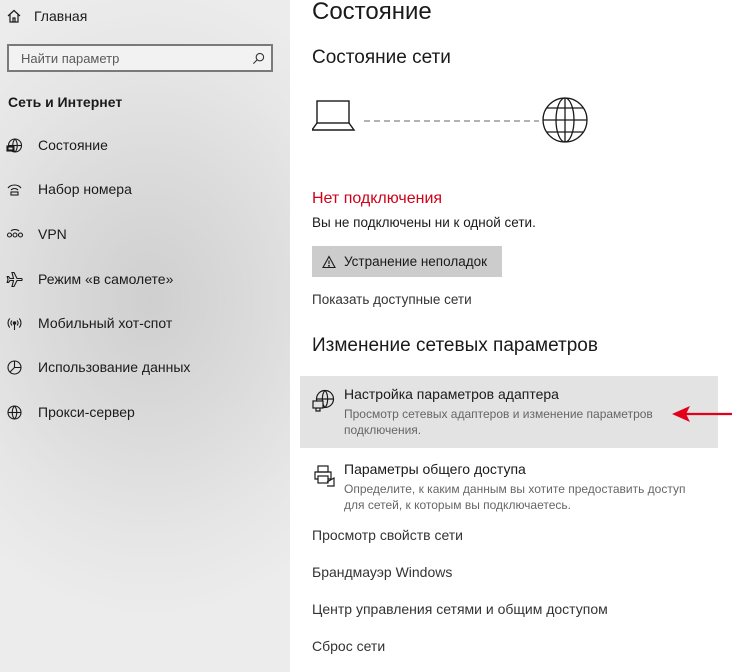 The height and width of the screenshot is (672, 750). What do you see at coordinates (372, 12) in the screenshot?
I see `page-title: Состояние` at bounding box center [372, 12].